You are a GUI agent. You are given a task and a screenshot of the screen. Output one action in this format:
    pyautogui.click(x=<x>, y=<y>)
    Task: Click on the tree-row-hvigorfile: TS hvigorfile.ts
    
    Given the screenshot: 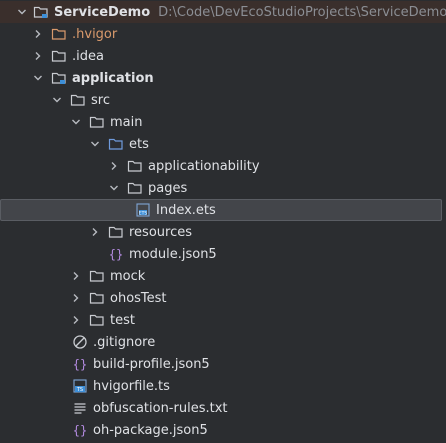 What is the action you would take?
    pyautogui.click(x=223, y=386)
    